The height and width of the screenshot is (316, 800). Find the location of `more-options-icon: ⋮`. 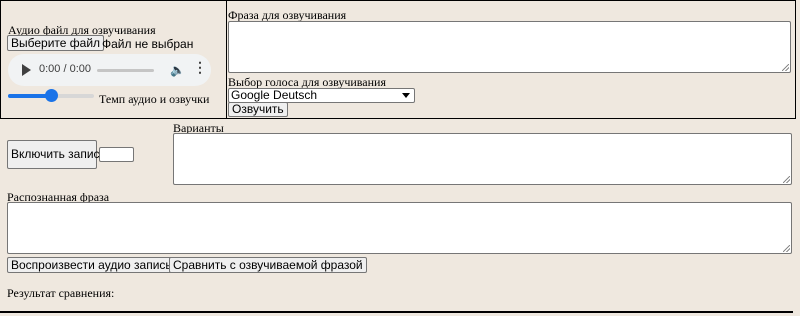

more-options-icon: ⋮ is located at coordinates (200, 69).